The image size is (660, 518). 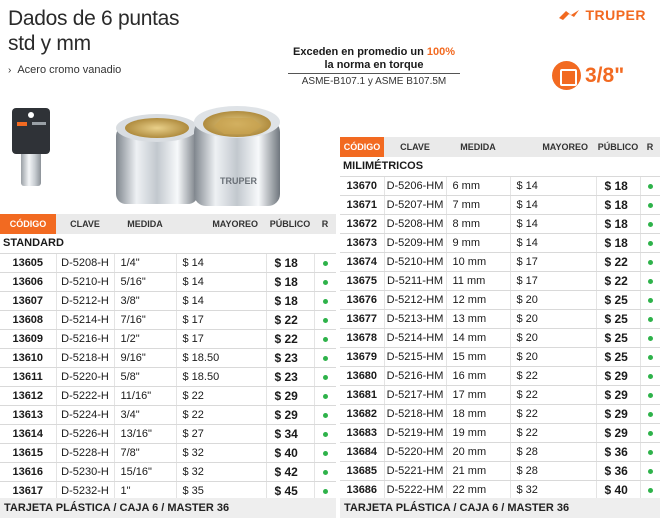 I want to click on table-row: 13608 D-5214-H 7/16" $ 17 $ 22, so click(x=168, y=320).